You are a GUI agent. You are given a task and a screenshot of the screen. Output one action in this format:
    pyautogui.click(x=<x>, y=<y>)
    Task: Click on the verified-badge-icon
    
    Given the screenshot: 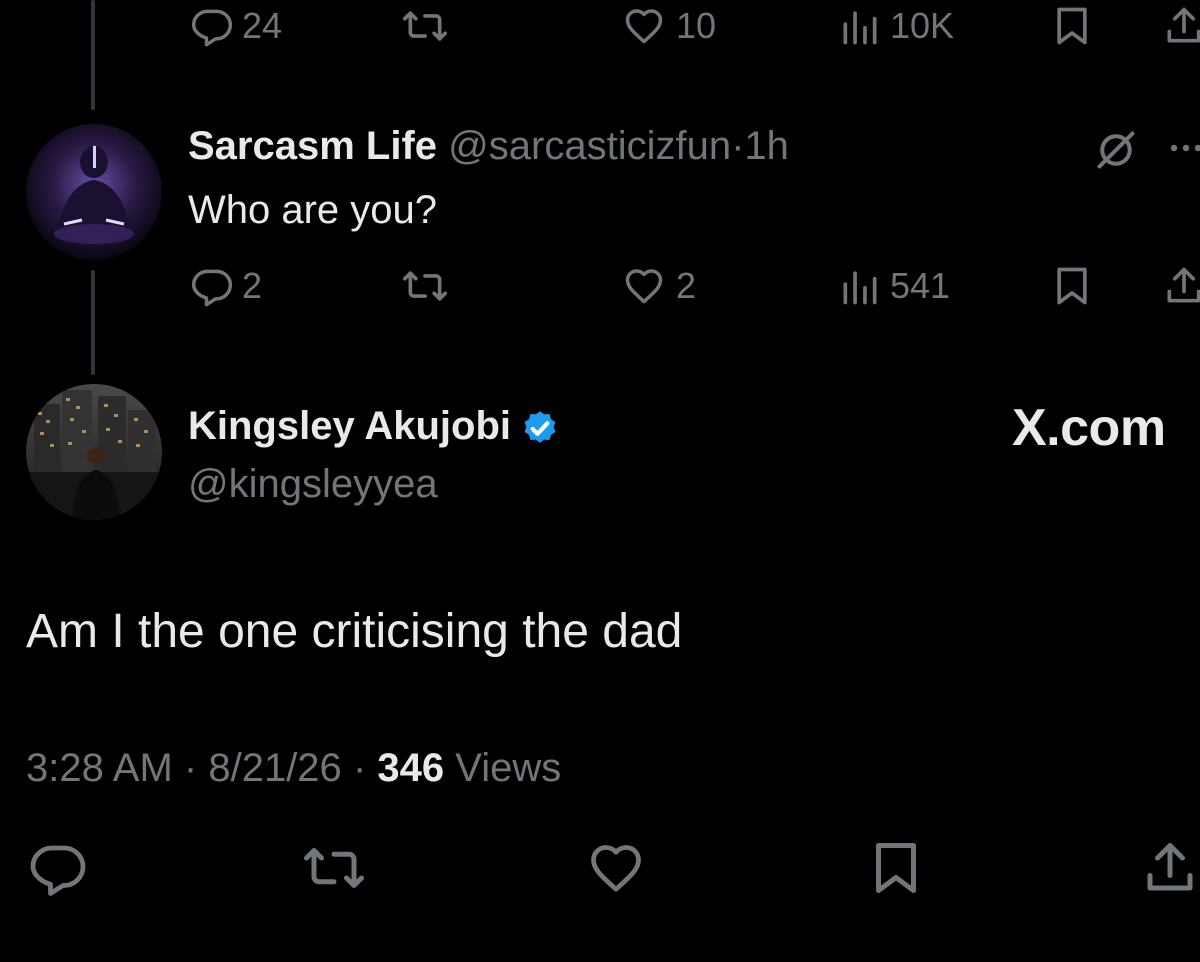 What is the action you would take?
    pyautogui.click(x=540, y=426)
    